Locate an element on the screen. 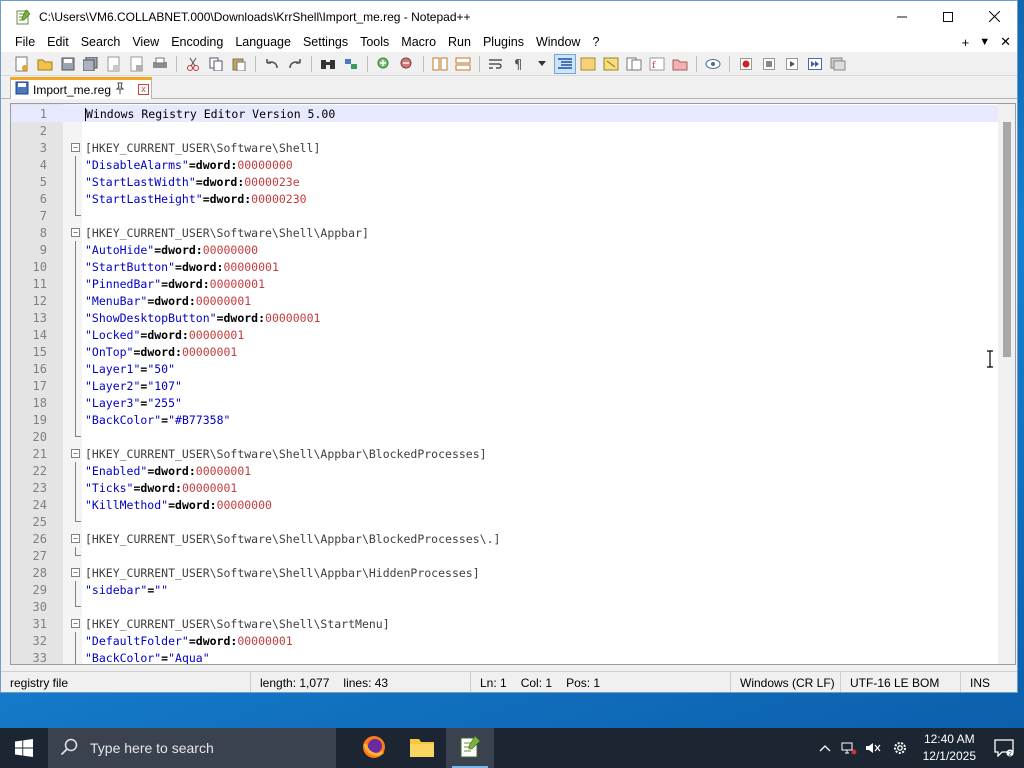  find-icon is located at coordinates (328, 64).